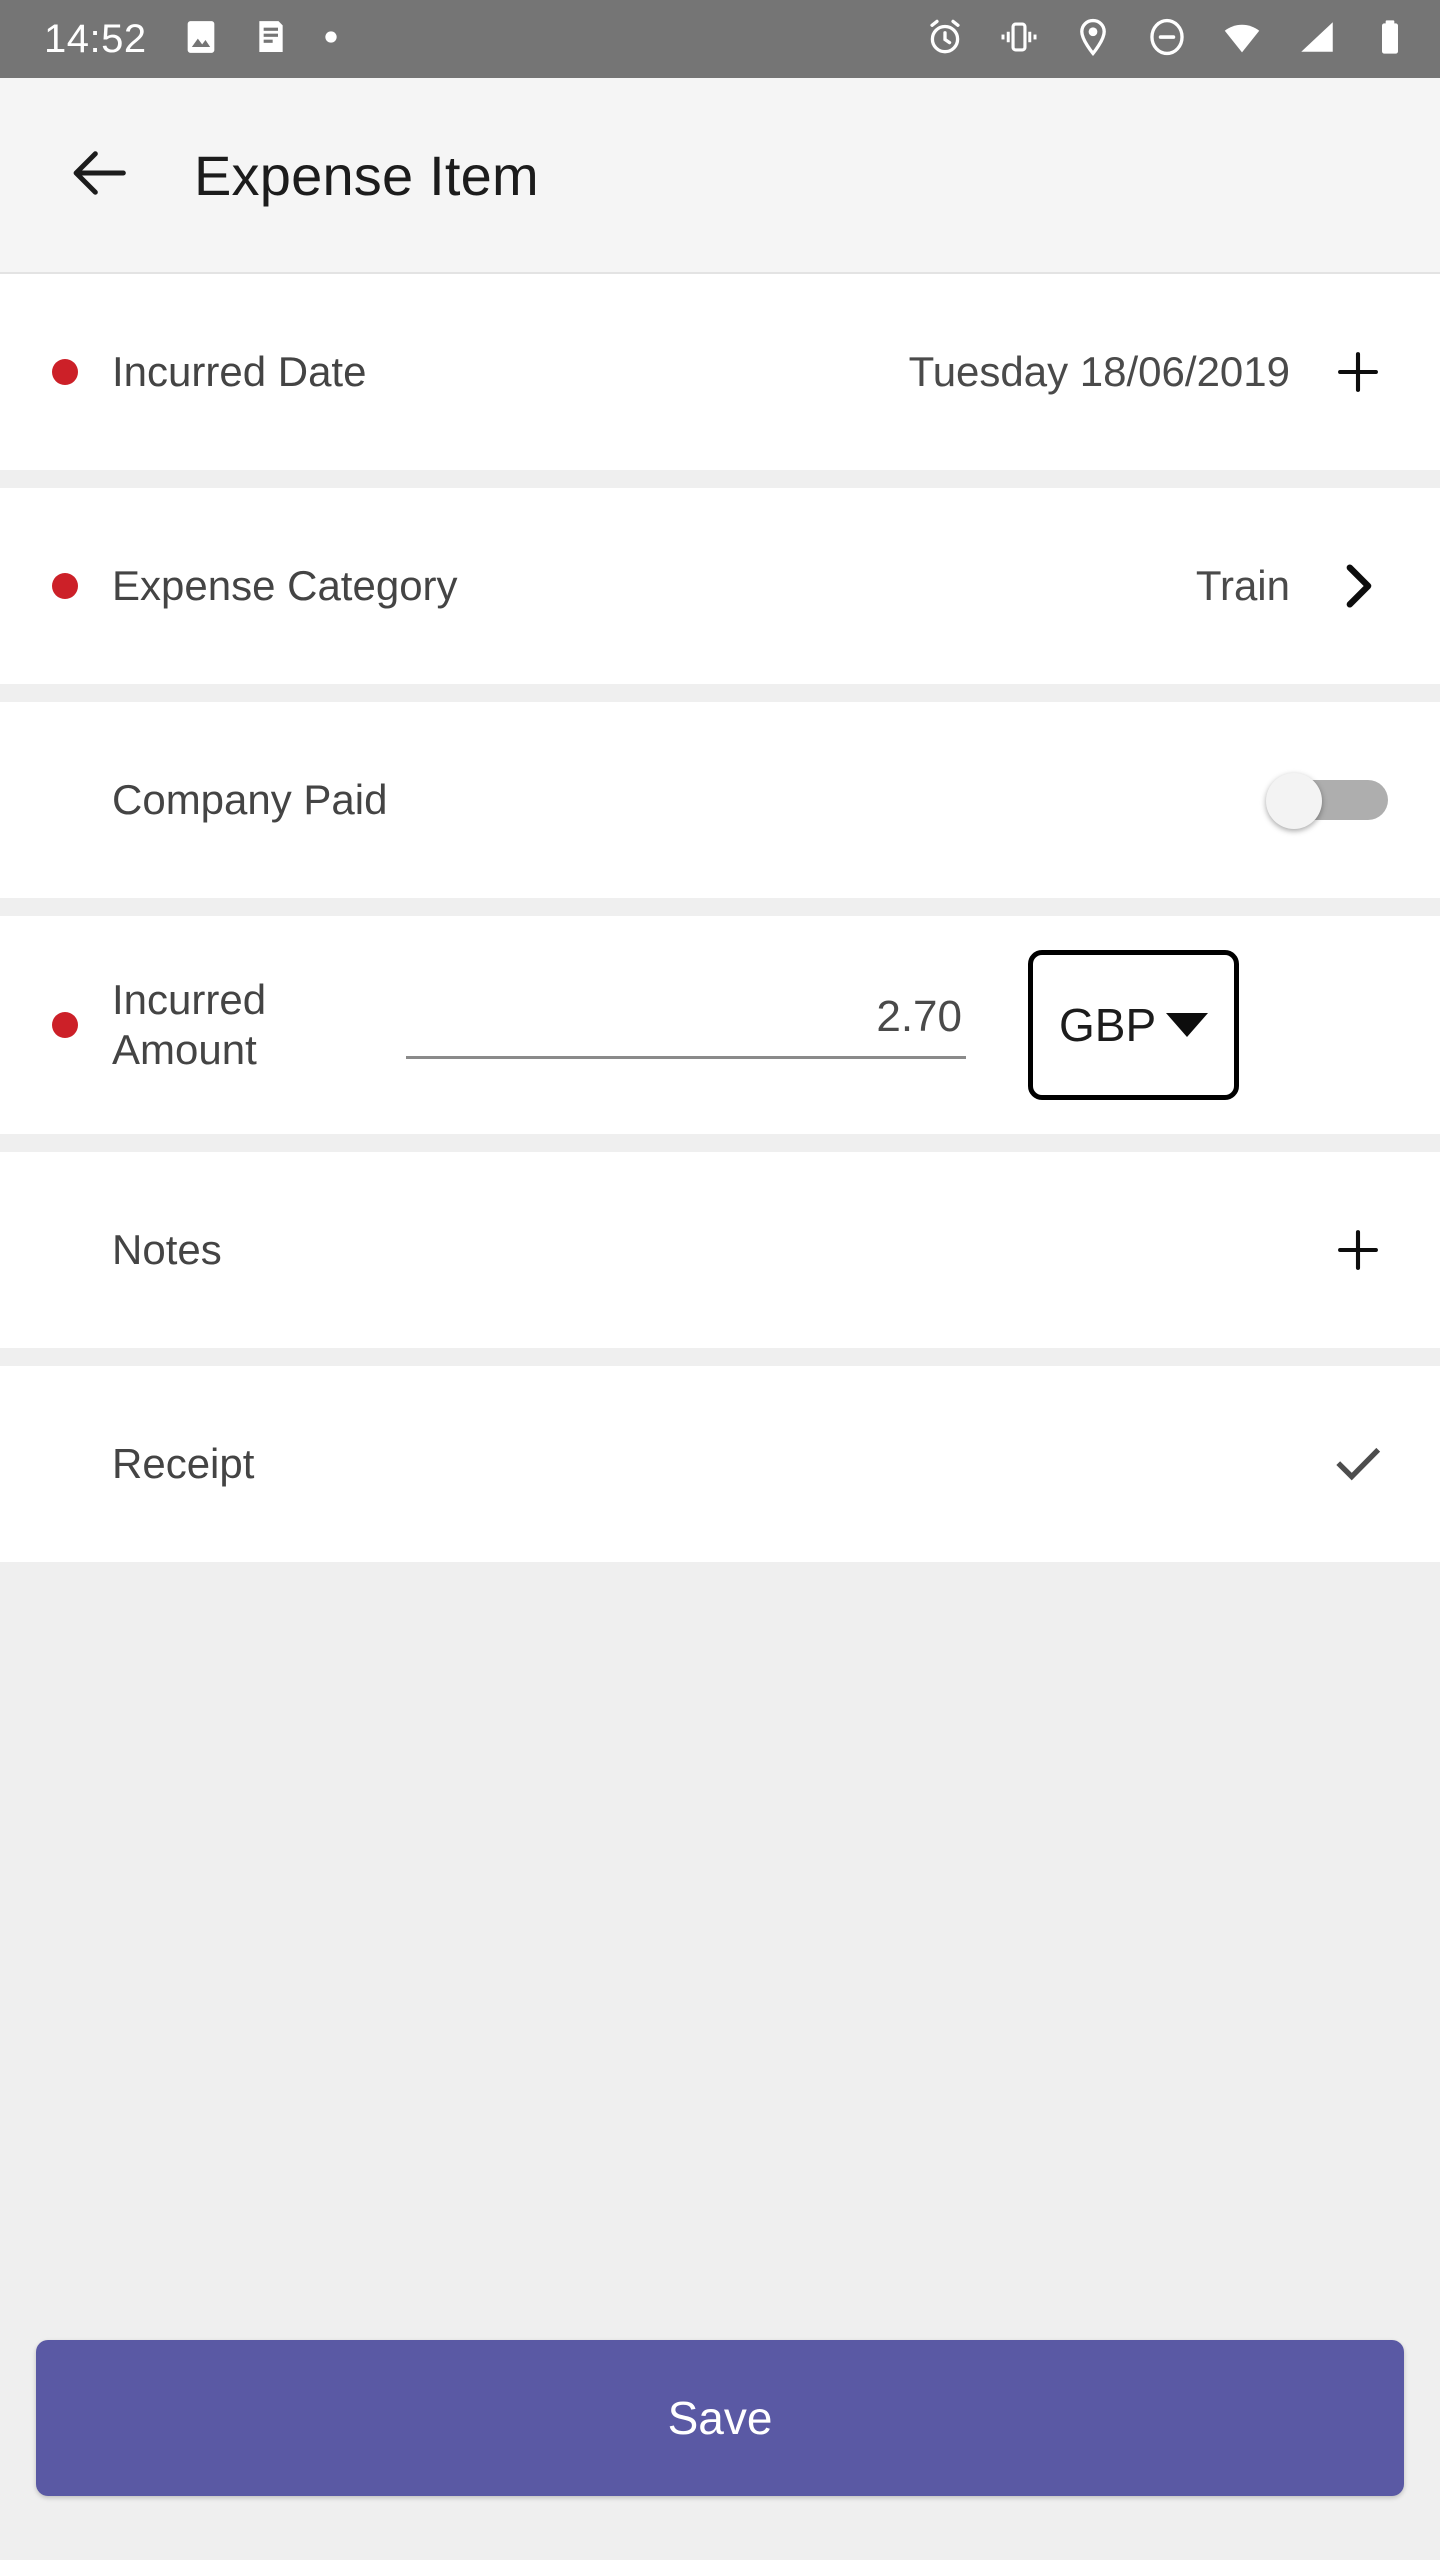  I want to click on dot-icon, so click(331, 39).